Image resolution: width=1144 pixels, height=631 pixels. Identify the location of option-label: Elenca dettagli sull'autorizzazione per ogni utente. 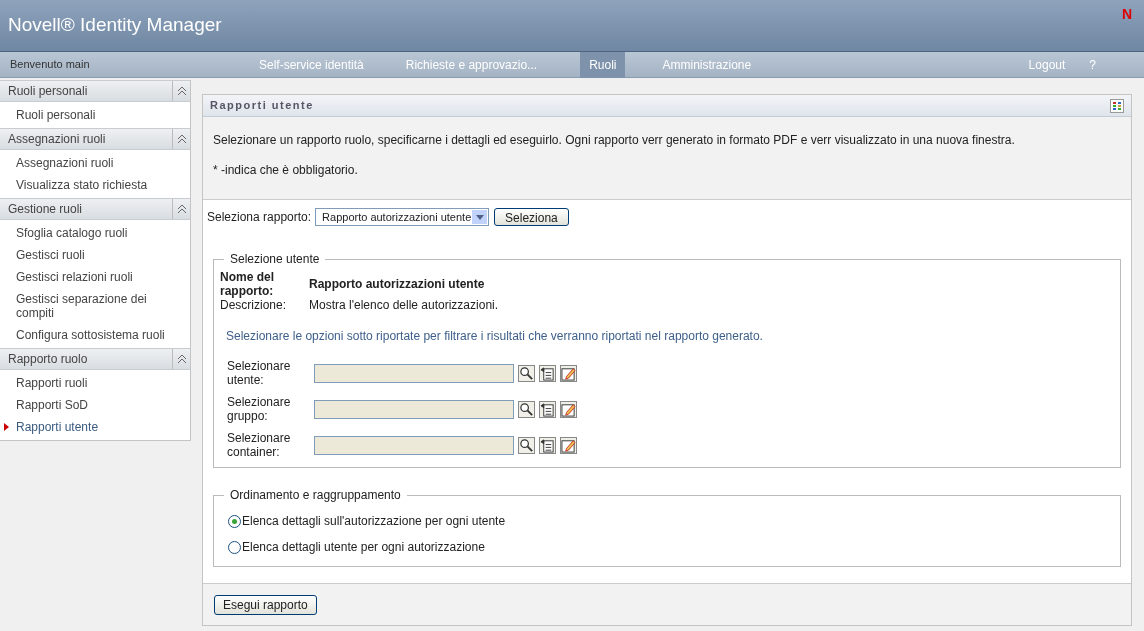
(374, 521).